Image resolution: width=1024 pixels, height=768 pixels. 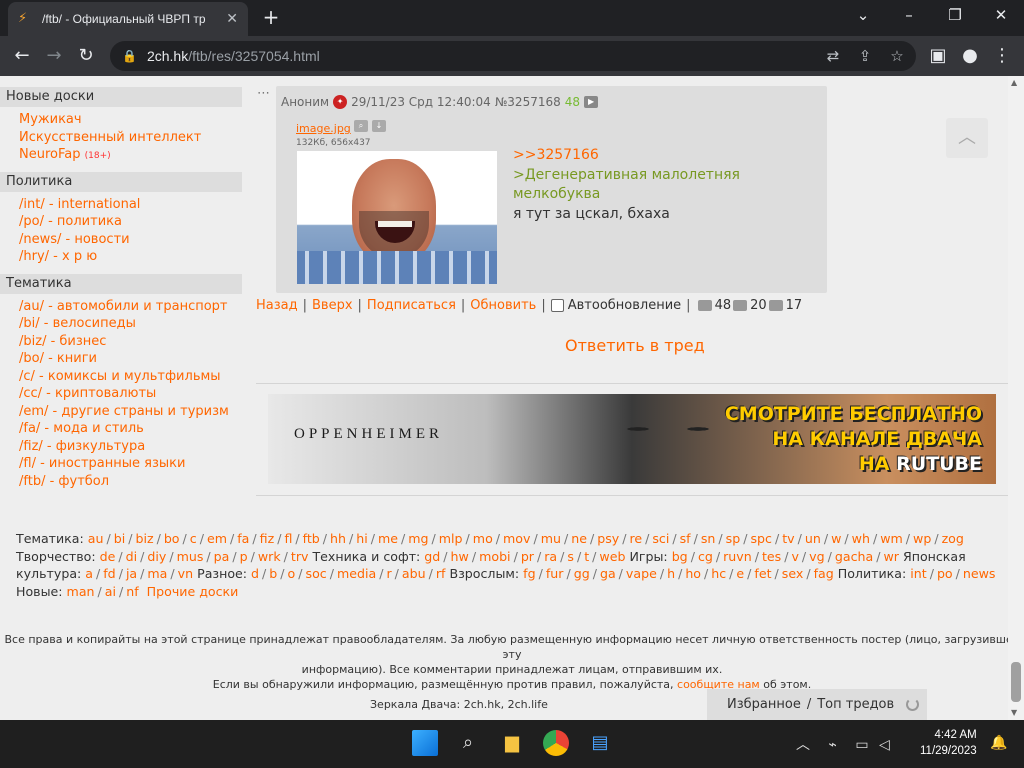 What do you see at coordinates (414, 573) in the screenshot?
I see `board-link-abu: abu` at bounding box center [414, 573].